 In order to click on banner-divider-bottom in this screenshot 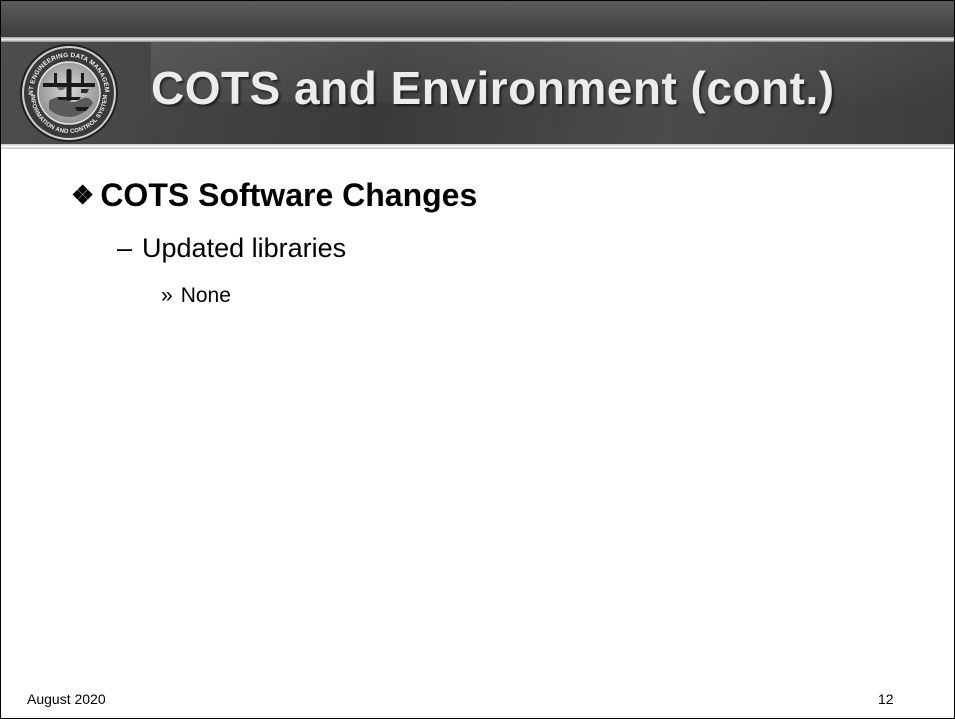, I will do `click(477, 146)`.